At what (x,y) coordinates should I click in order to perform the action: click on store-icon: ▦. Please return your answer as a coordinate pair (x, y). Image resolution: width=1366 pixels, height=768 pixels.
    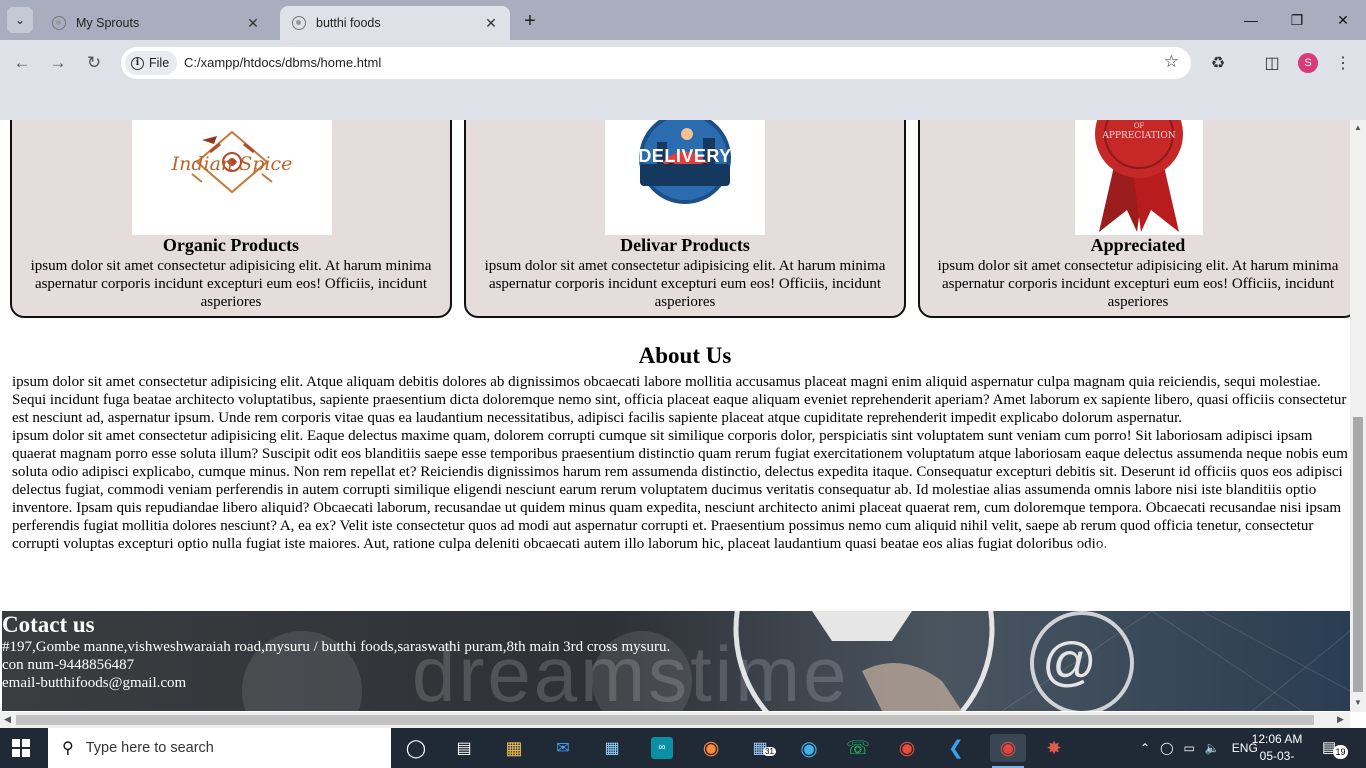
    Looking at the image, I should click on (612, 748).